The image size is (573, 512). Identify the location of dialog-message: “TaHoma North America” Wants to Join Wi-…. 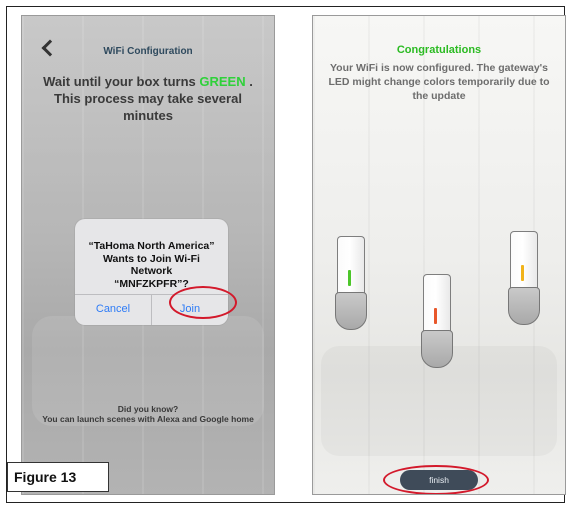
(151, 265).